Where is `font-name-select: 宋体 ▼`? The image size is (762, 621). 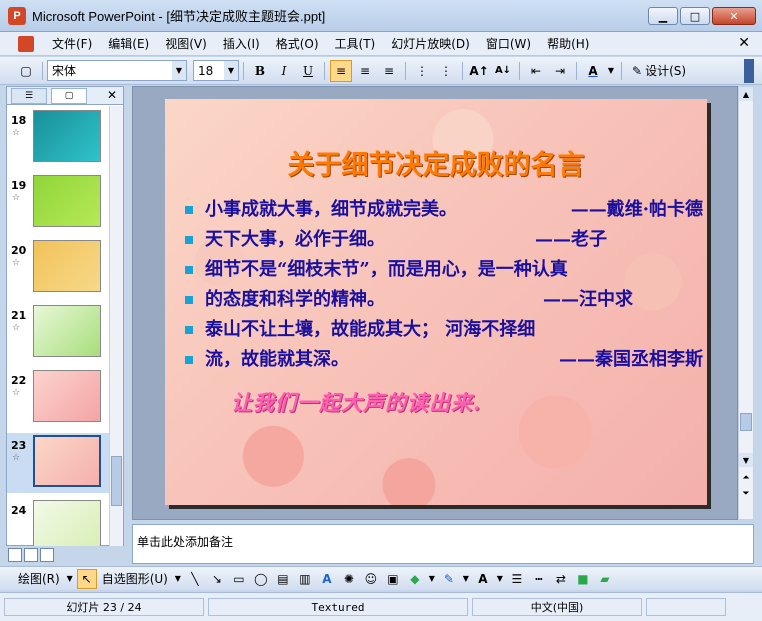
font-name-select: 宋体 ▼ is located at coordinates (117, 70).